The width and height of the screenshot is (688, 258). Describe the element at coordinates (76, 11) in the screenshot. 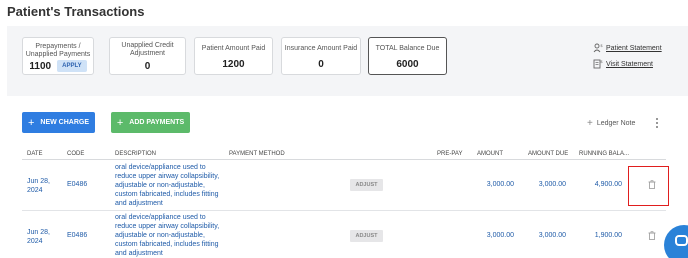

I see `page-title: Patient's Transactions` at that location.